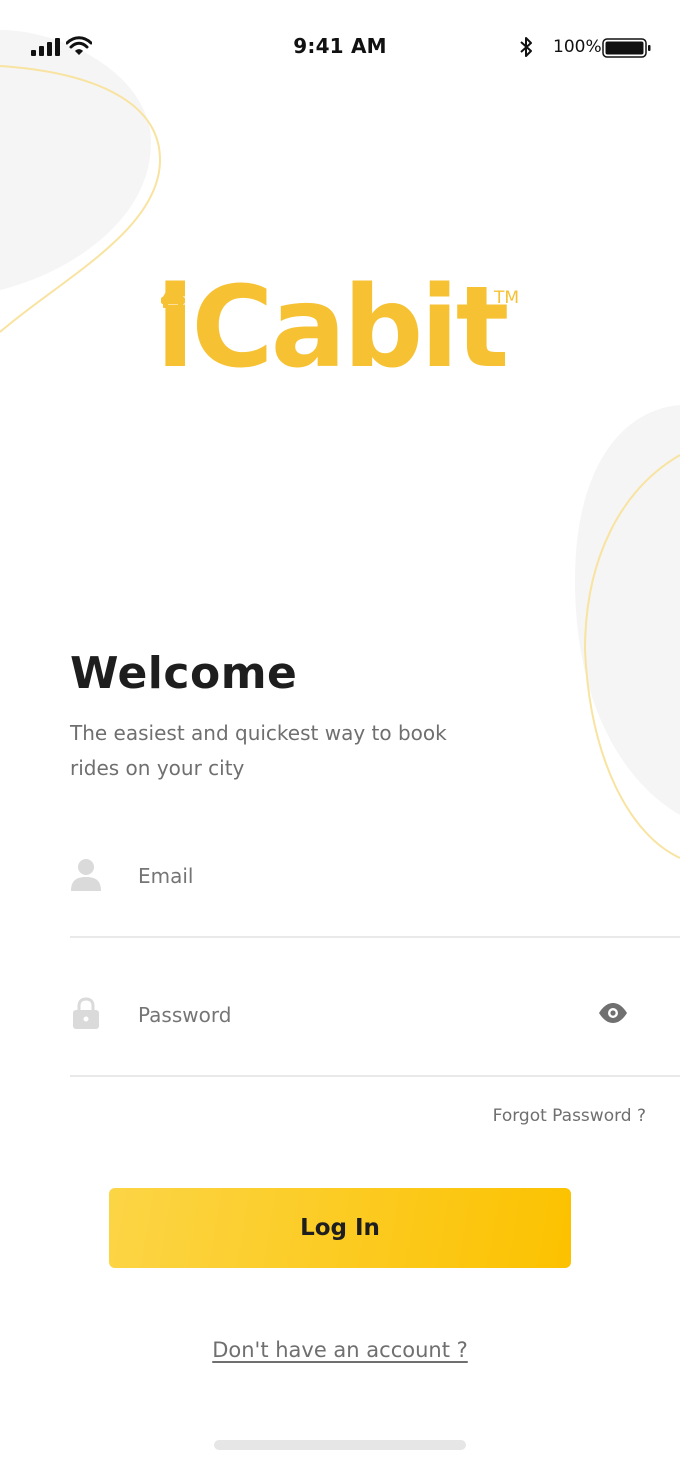  I want to click on logo-wordmark: iCabit, so click(332, 328).